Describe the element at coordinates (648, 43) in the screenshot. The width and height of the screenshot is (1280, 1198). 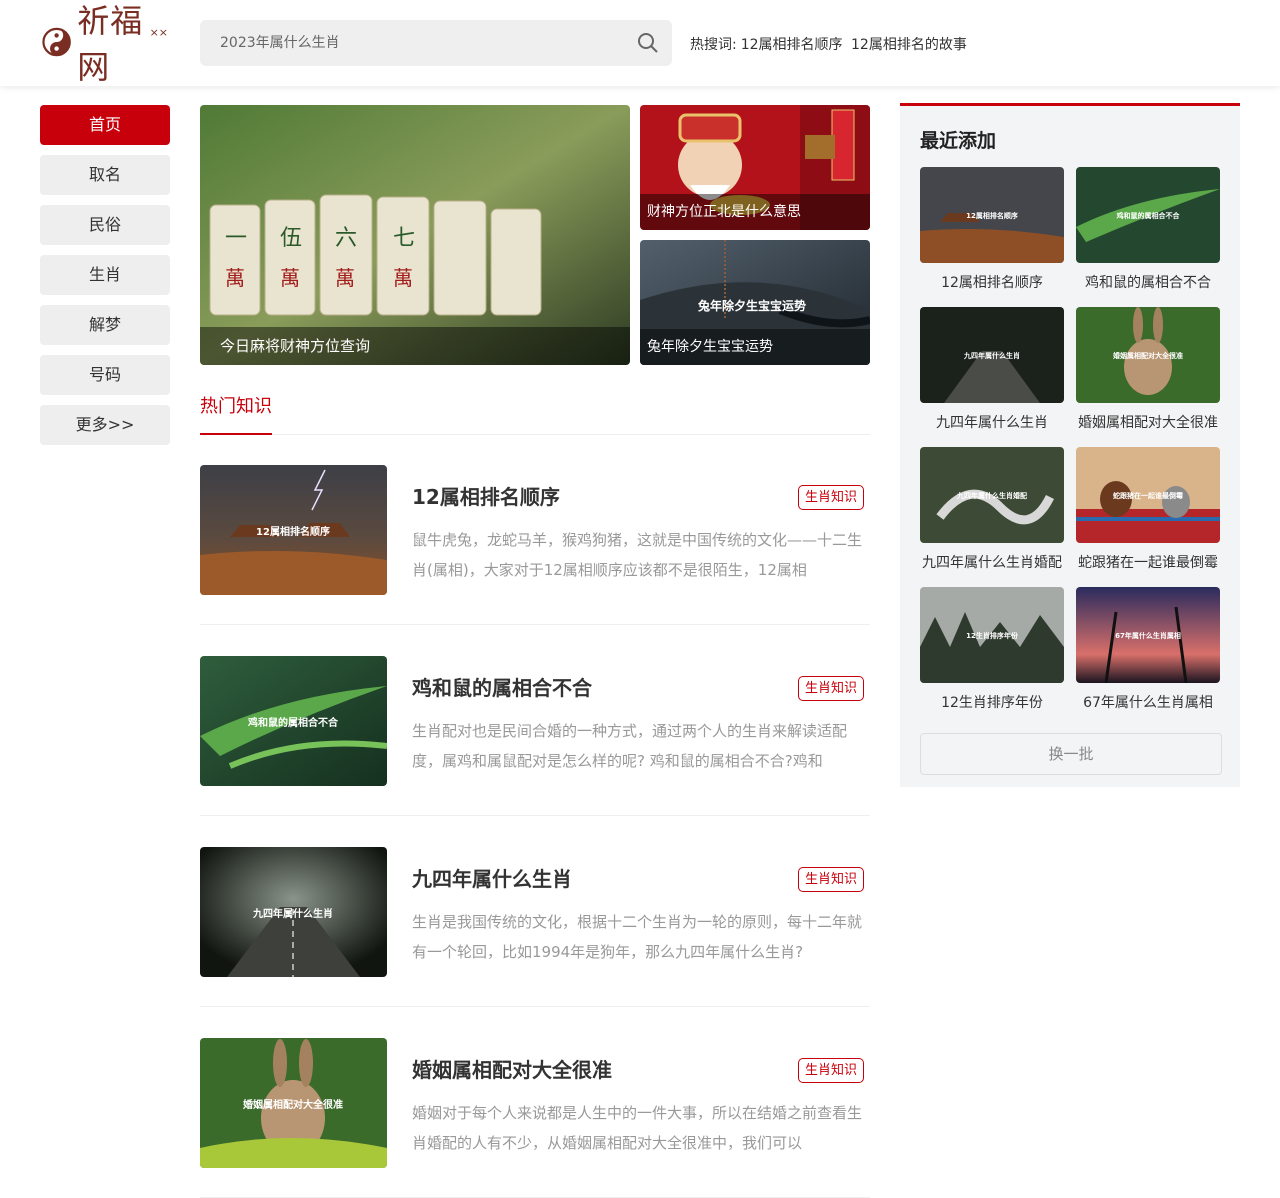
I see `search-icon` at that location.